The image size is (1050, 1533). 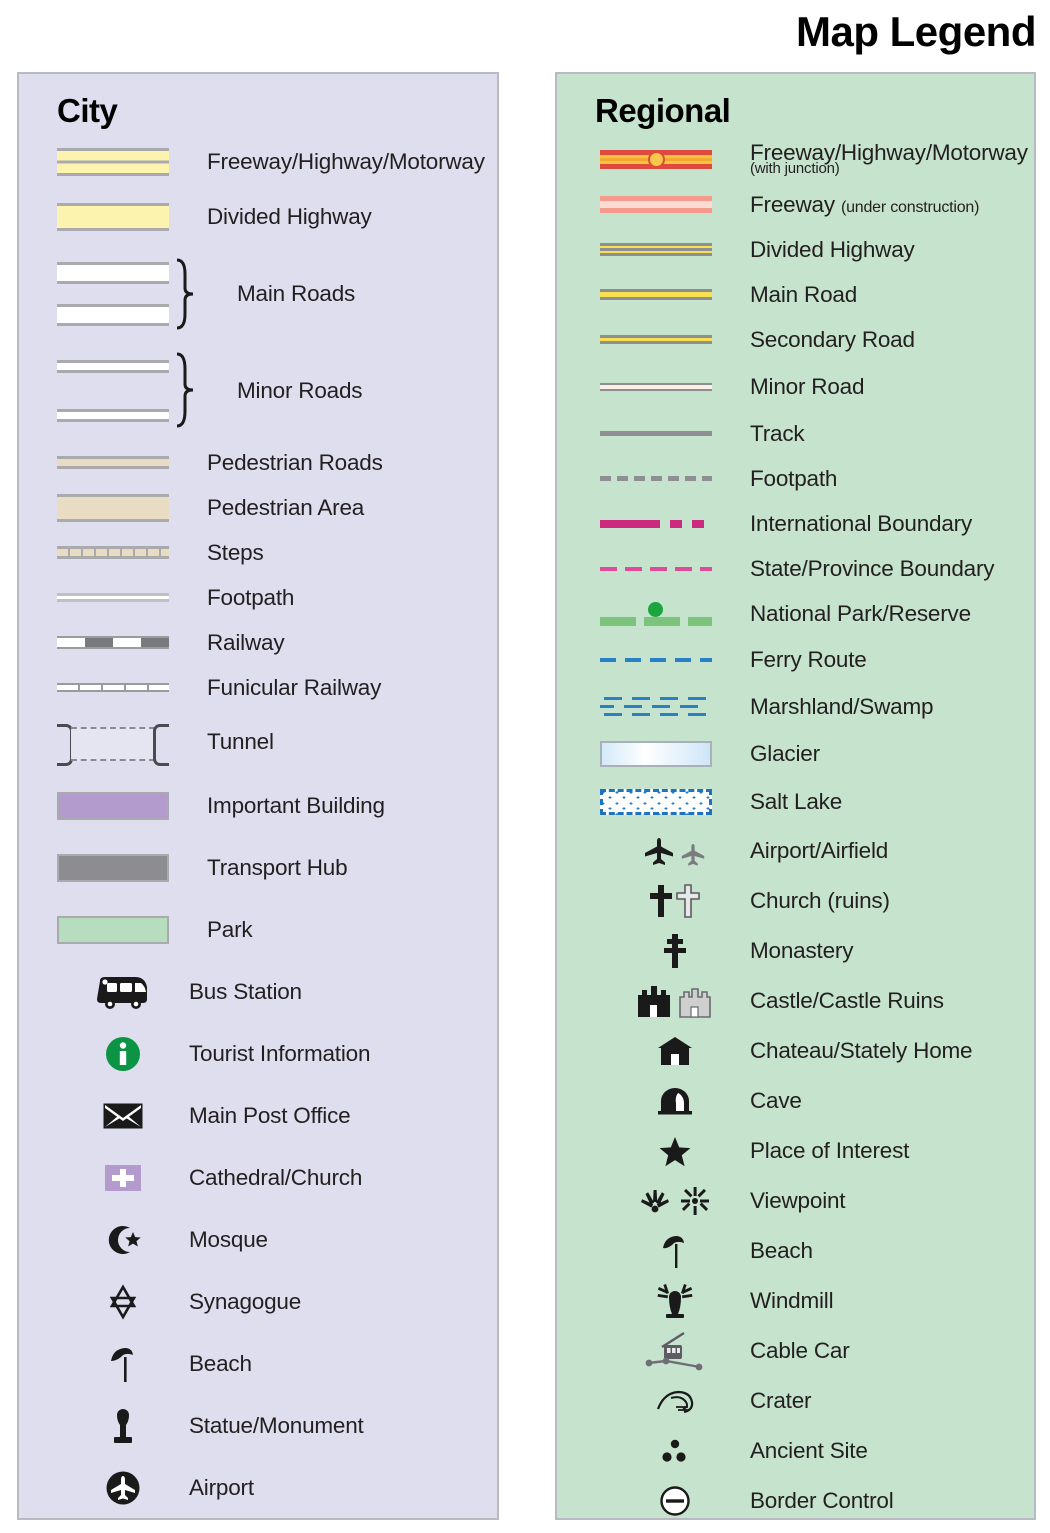 I want to click on page-title: Map Legend, so click(x=916, y=31).